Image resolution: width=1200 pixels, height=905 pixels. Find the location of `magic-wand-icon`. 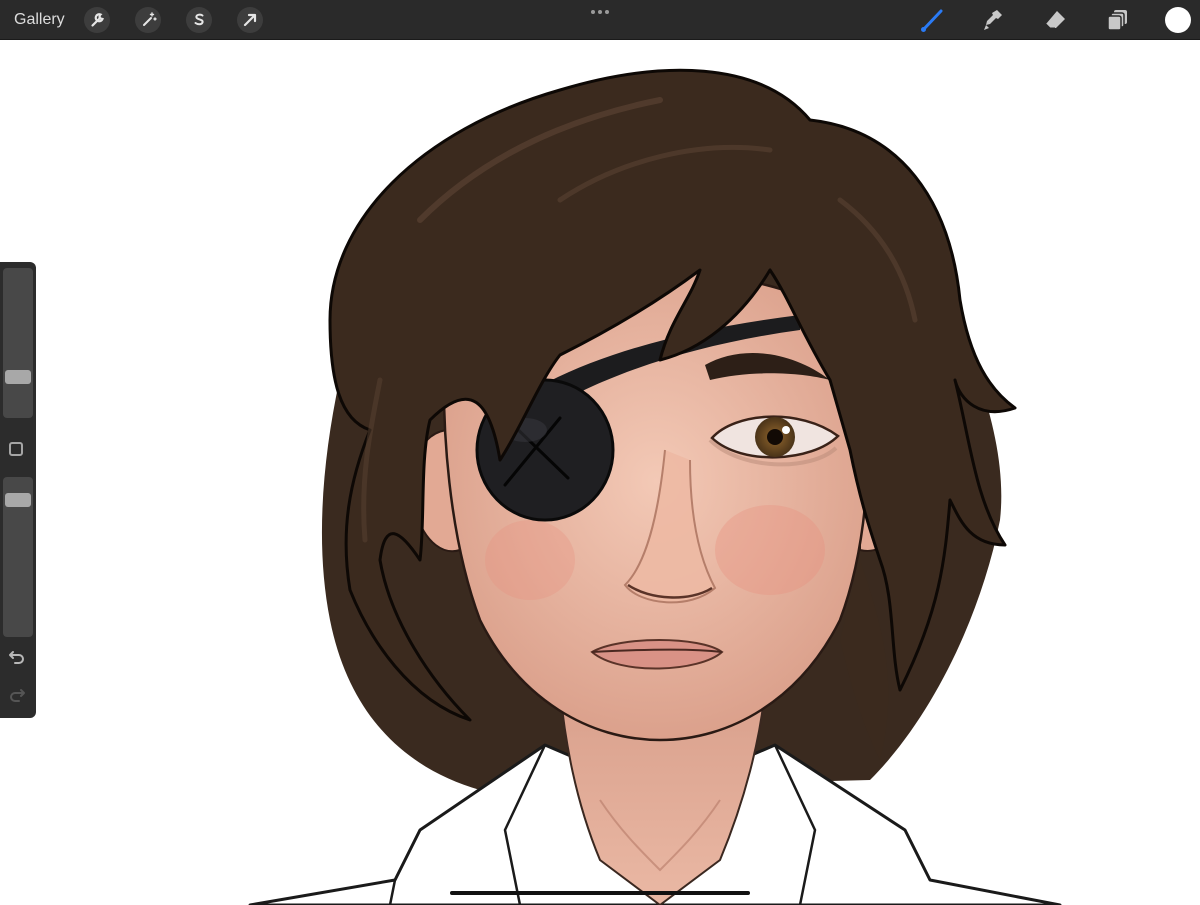

magic-wand-icon is located at coordinates (148, 20).